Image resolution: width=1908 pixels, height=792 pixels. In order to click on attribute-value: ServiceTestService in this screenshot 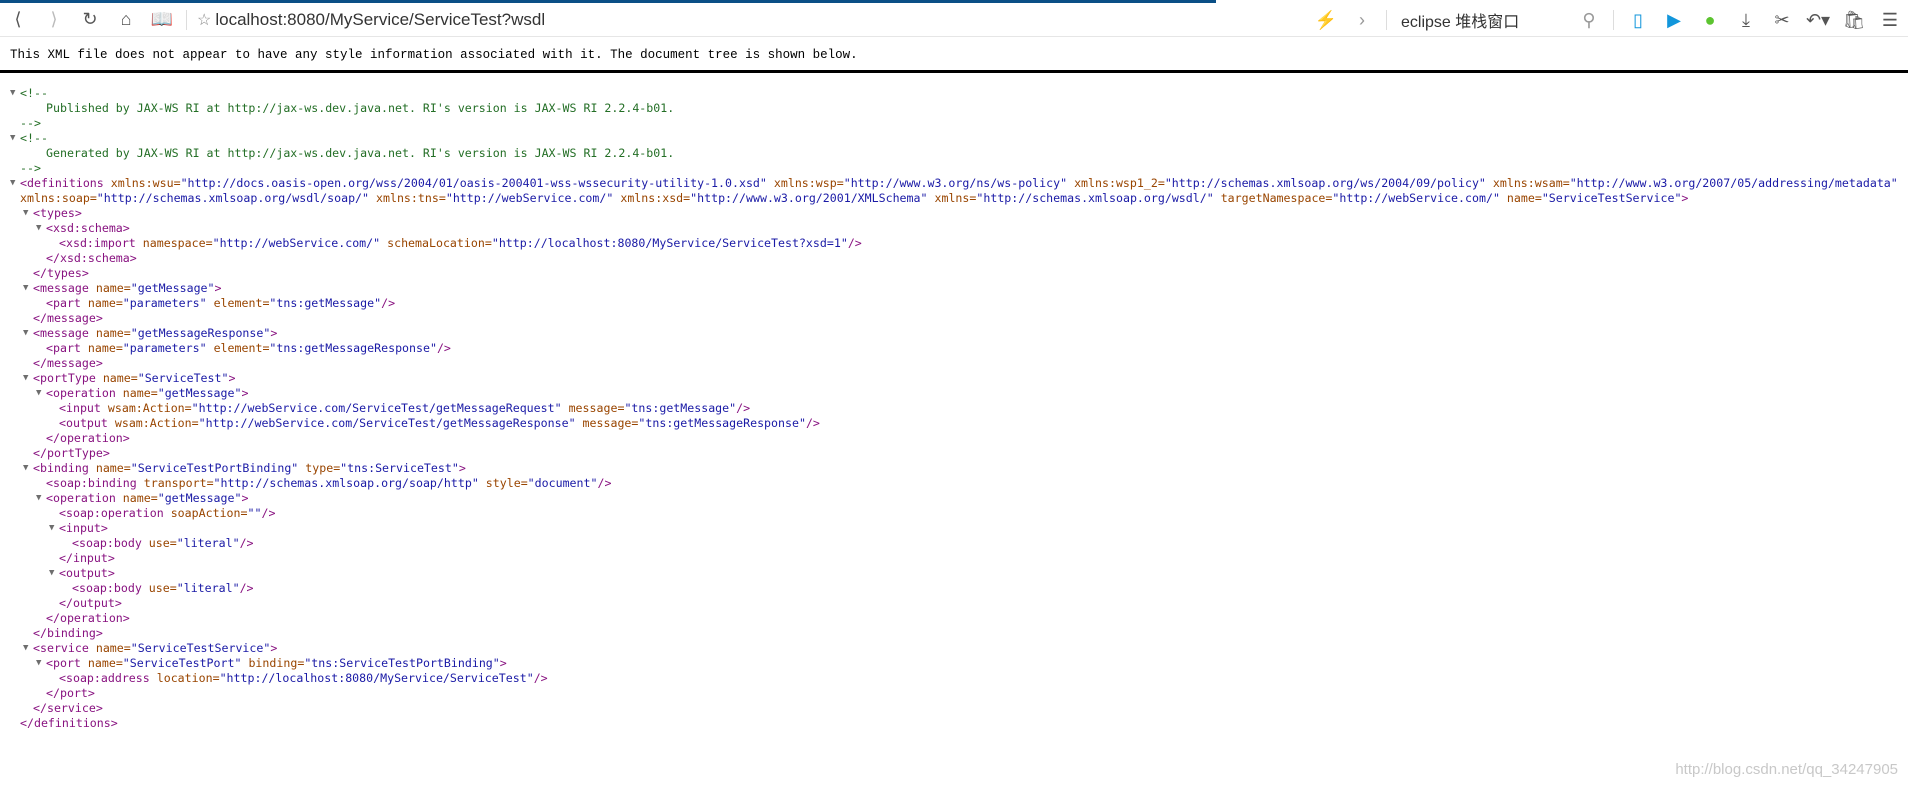, I will do `click(1611, 198)`.